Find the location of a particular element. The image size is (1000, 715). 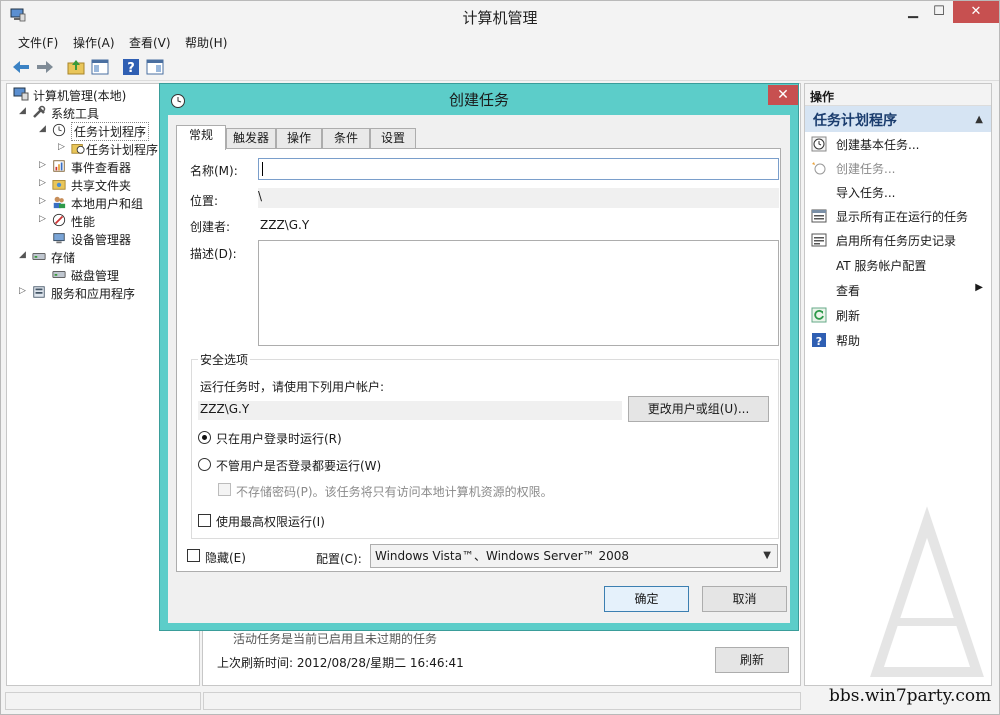

author-label: 创建者: is located at coordinates (210, 227).